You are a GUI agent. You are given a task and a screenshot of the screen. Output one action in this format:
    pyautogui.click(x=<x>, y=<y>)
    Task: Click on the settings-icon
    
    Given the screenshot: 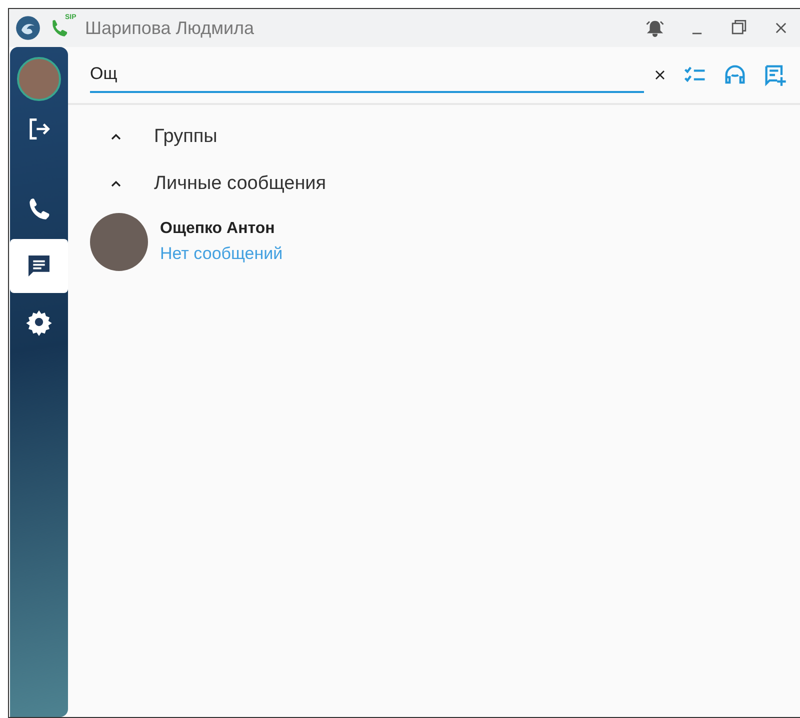 What is the action you would take?
    pyautogui.click(x=39, y=322)
    